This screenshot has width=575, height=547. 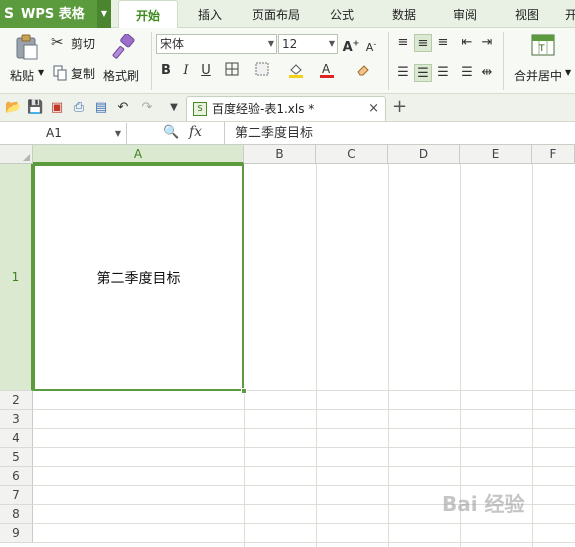 What do you see at coordinates (16, 476) in the screenshot?
I see `row-header-6: 6` at bounding box center [16, 476].